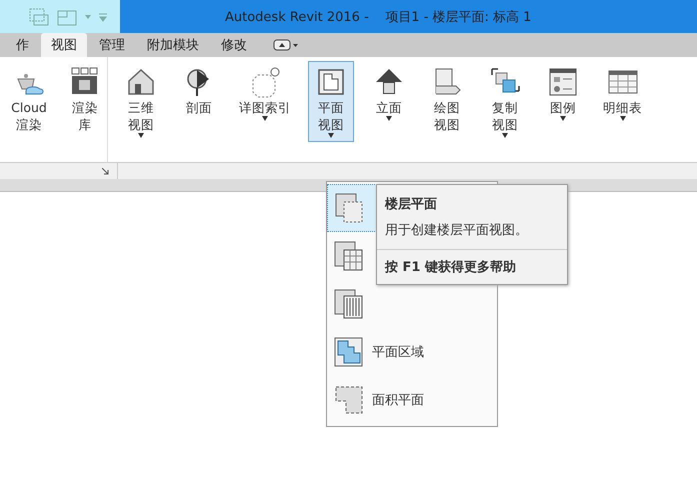 This screenshot has width=697, height=485. What do you see at coordinates (472, 266) in the screenshot?
I see `tooltip-help: 按 F1 键获得更多帮助` at bounding box center [472, 266].